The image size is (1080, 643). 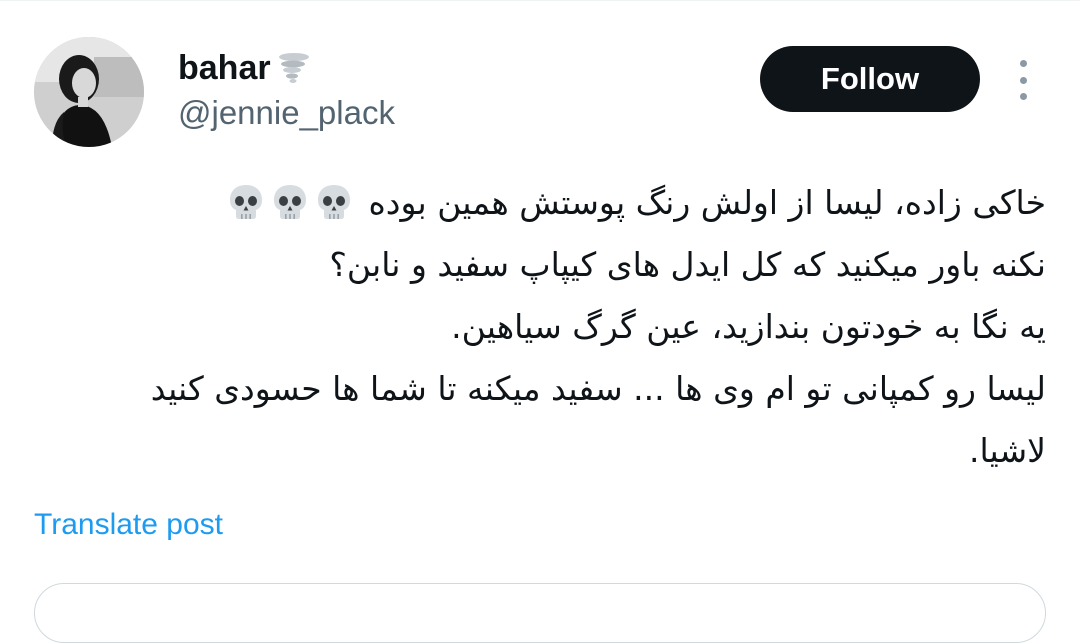 What do you see at coordinates (870, 79) in the screenshot?
I see `follow-button: Follow` at bounding box center [870, 79].